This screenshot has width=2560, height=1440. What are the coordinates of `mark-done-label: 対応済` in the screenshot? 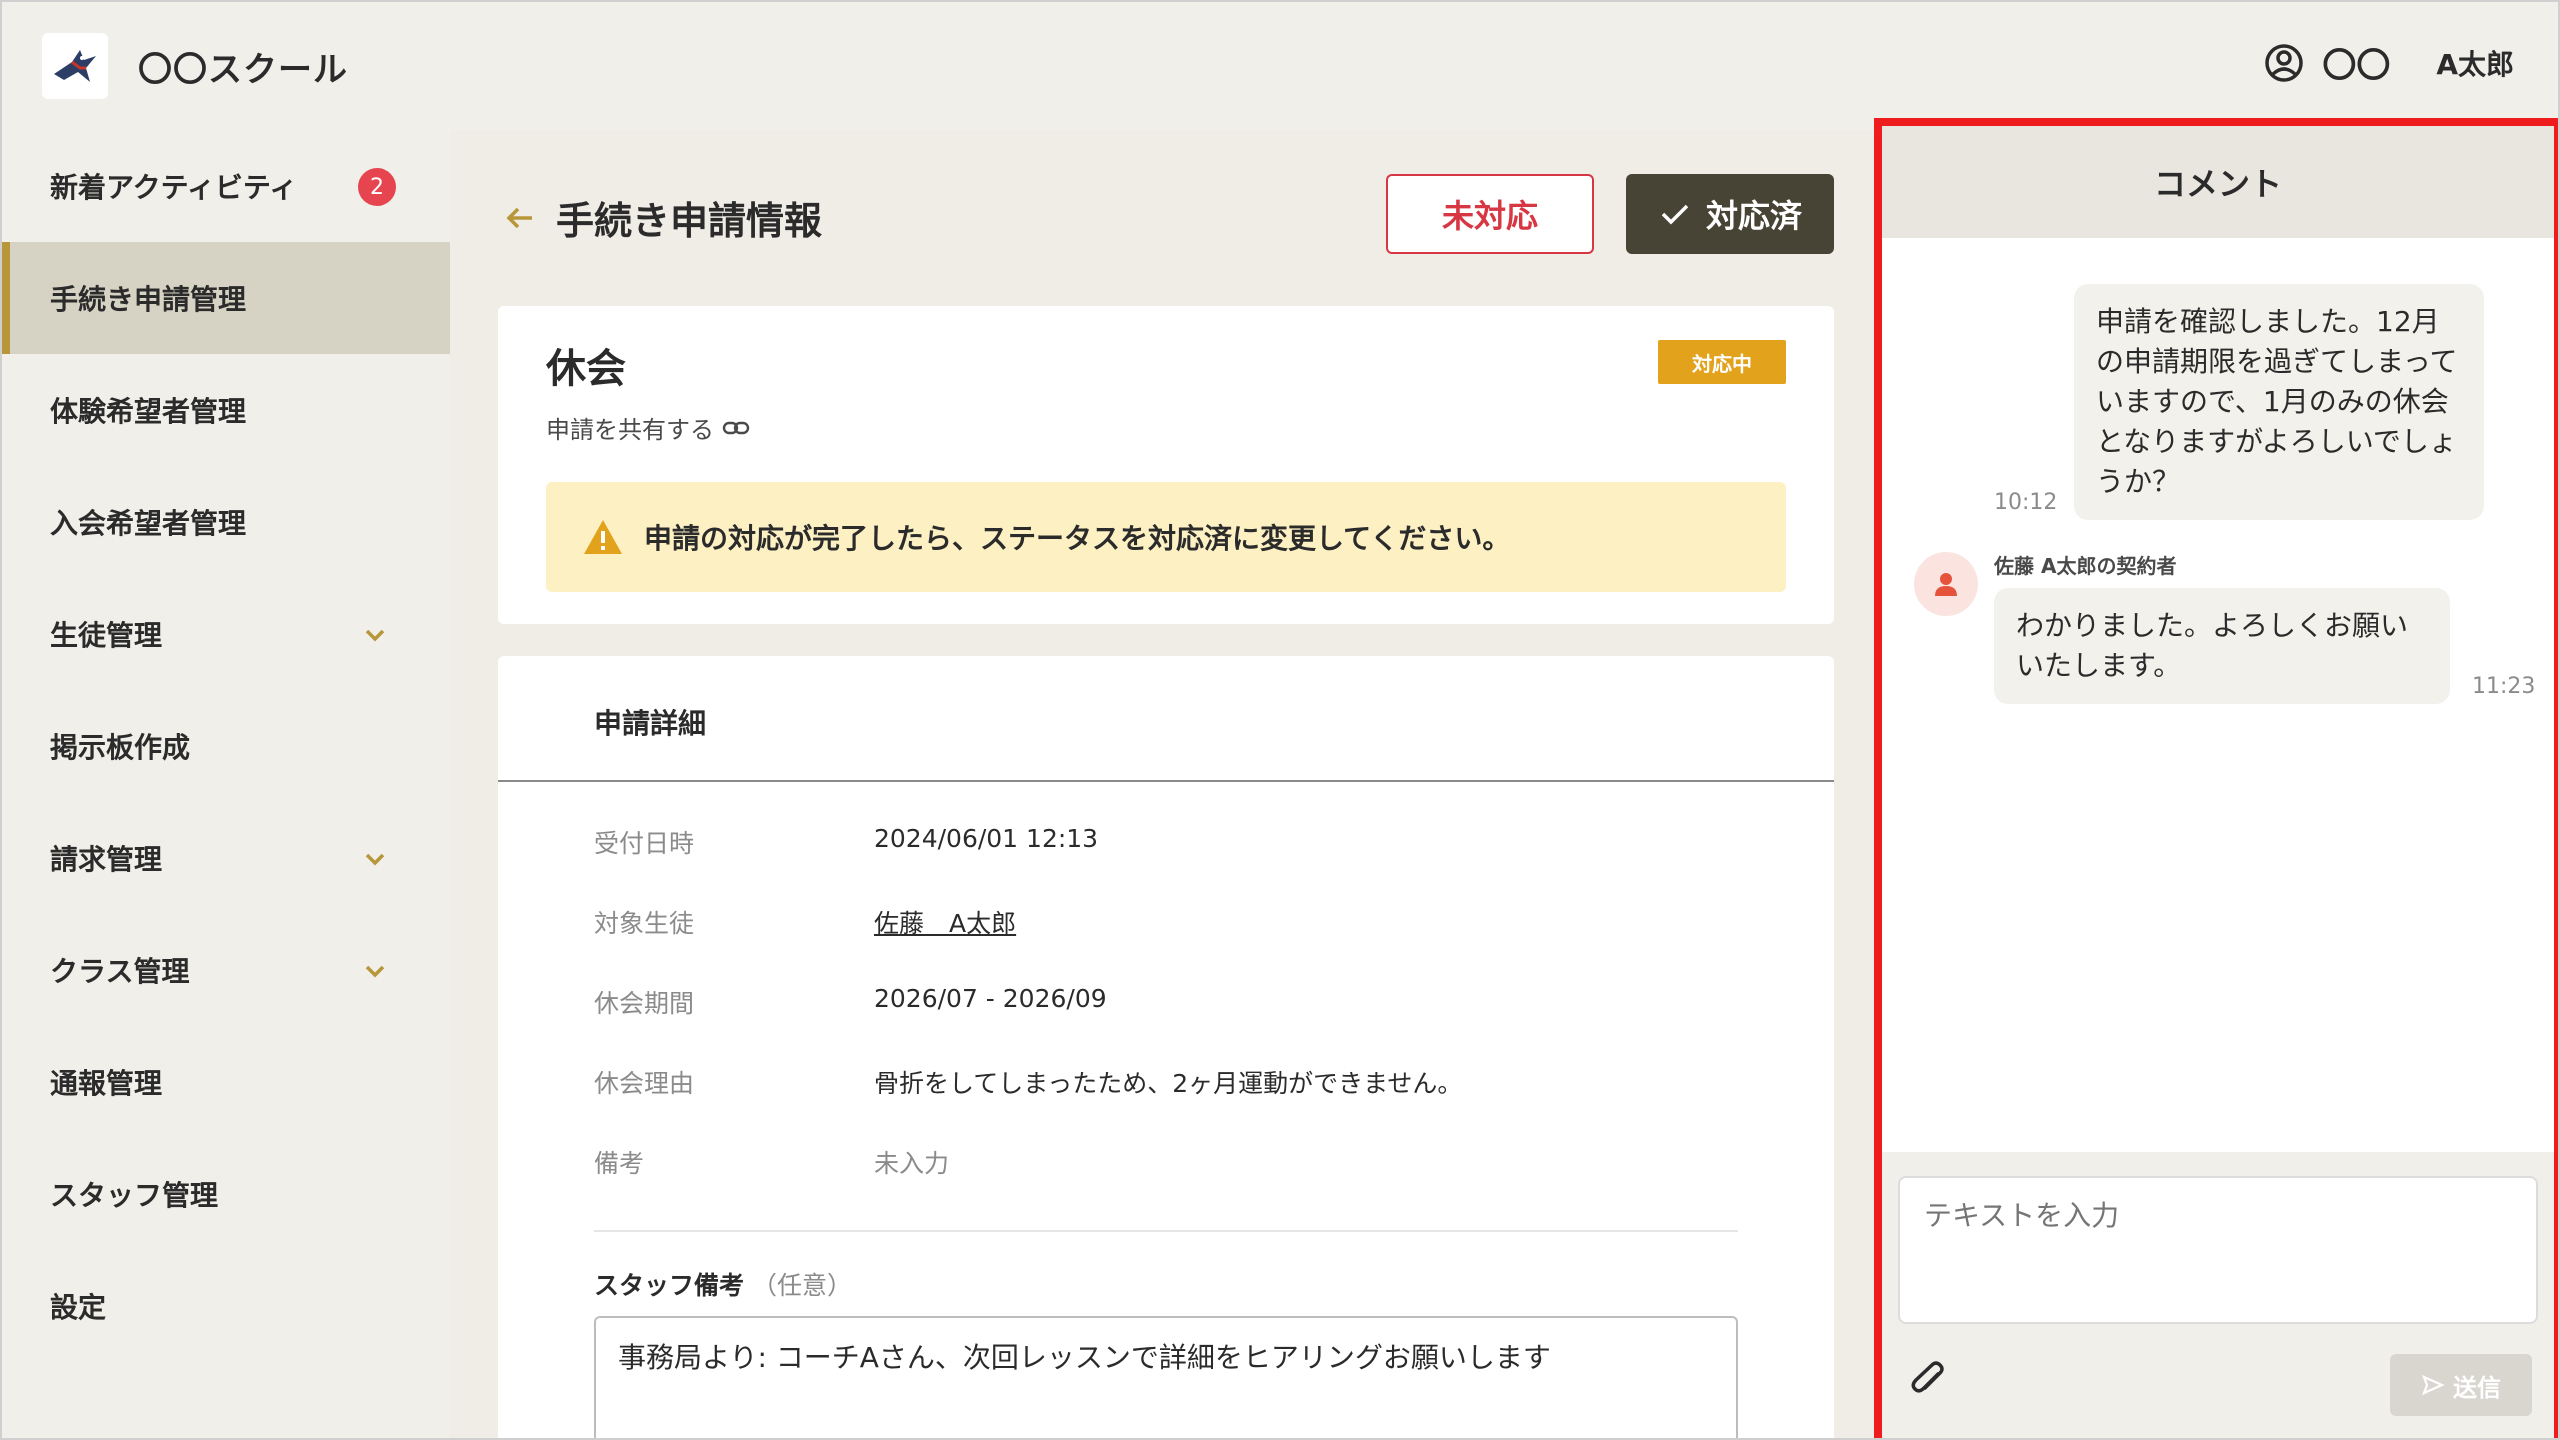 It's located at (1753, 216).